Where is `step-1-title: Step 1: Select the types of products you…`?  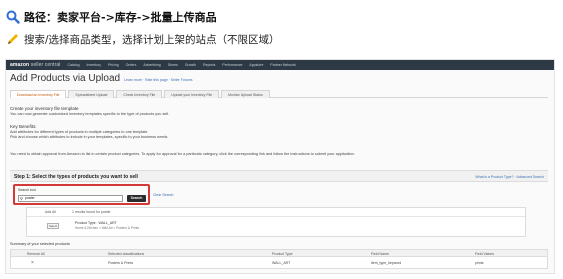 step-1-title: Step 1: Select the types of products you… is located at coordinates (76, 177).